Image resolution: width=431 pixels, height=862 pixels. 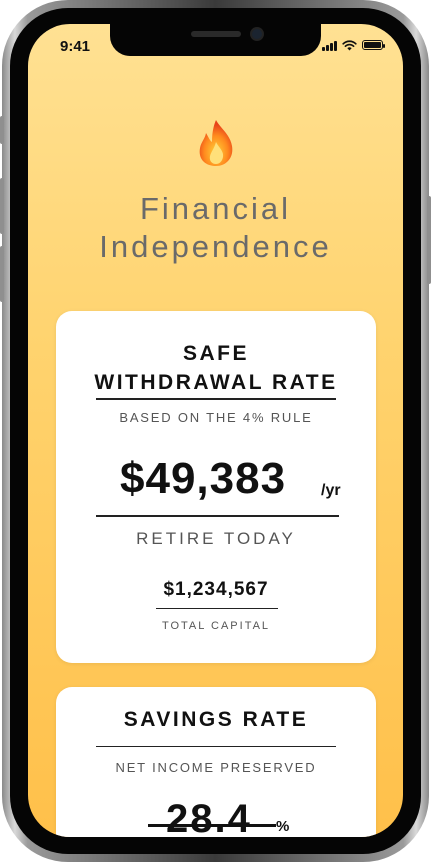 What do you see at coordinates (203, 478) in the screenshot?
I see `withdrawal-amount: $49,383` at bounding box center [203, 478].